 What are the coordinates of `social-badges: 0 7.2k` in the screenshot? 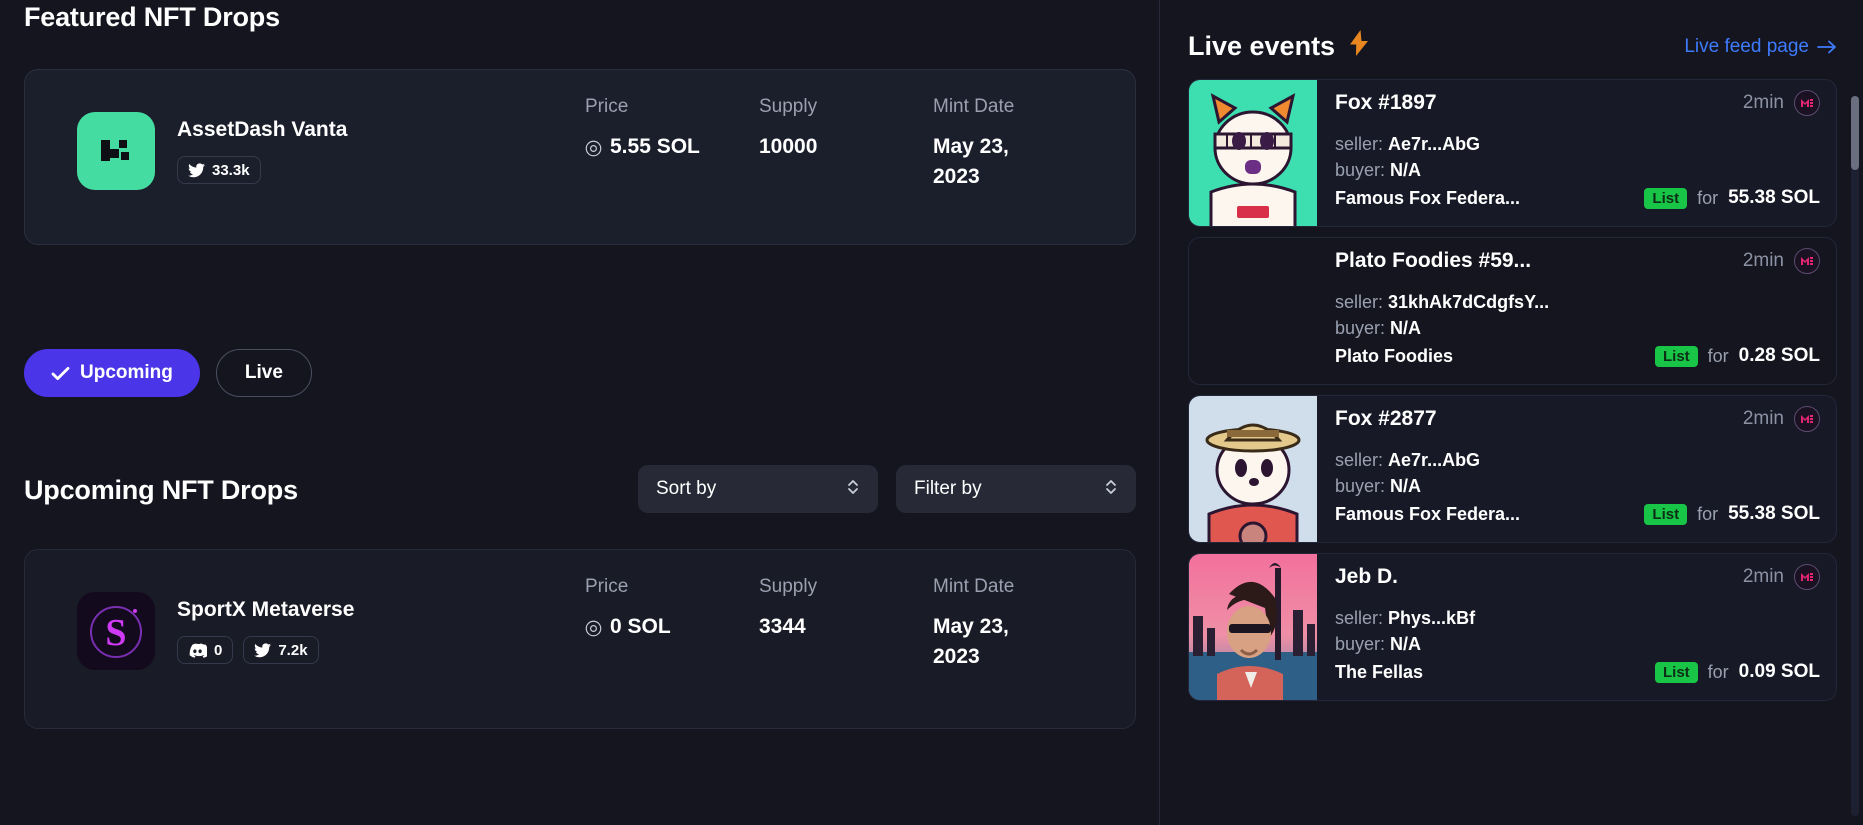 It's located at (265, 650).